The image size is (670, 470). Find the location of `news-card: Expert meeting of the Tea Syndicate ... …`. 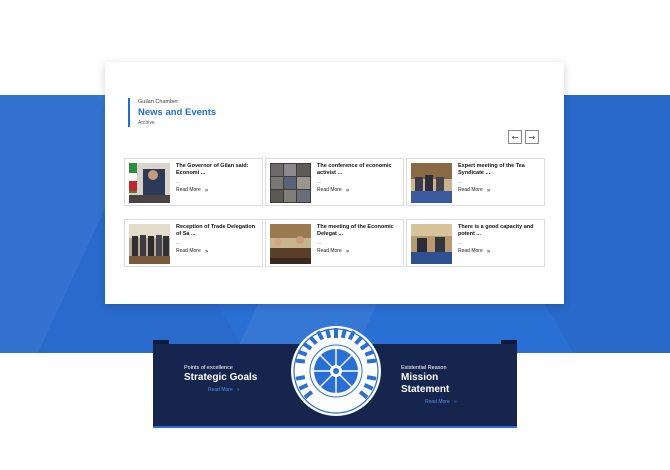

news-card: Expert meeting of the Tea Syndicate ... … is located at coordinates (475, 182).